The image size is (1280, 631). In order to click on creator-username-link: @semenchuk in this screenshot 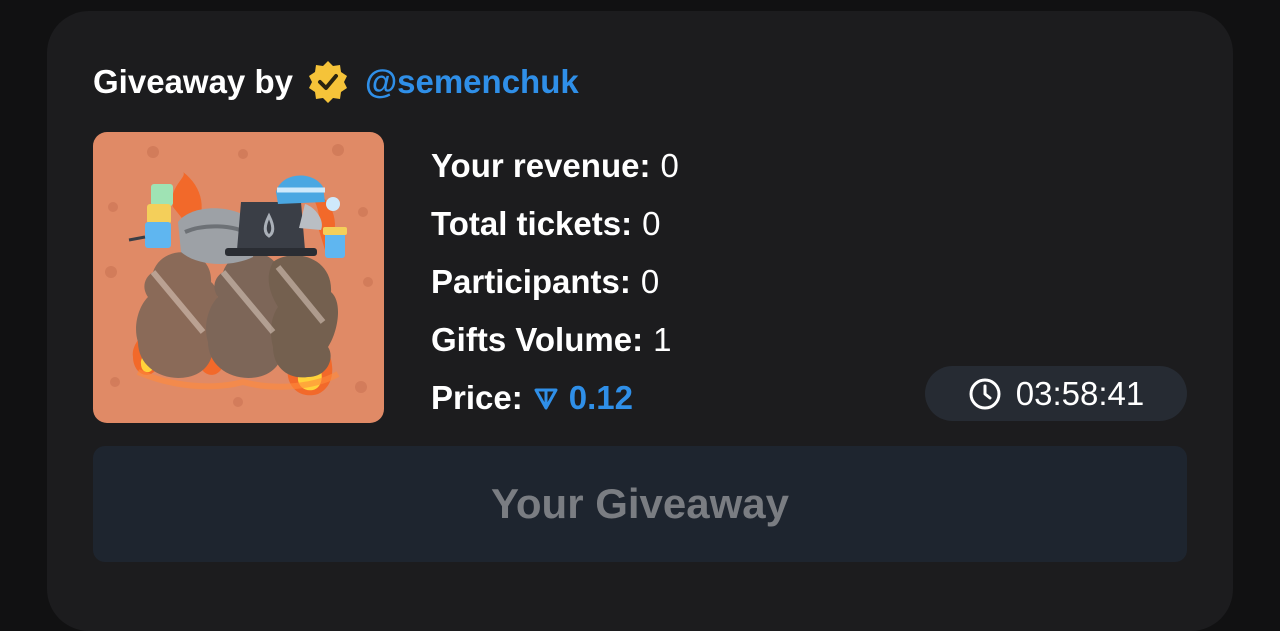, I will do `click(472, 82)`.